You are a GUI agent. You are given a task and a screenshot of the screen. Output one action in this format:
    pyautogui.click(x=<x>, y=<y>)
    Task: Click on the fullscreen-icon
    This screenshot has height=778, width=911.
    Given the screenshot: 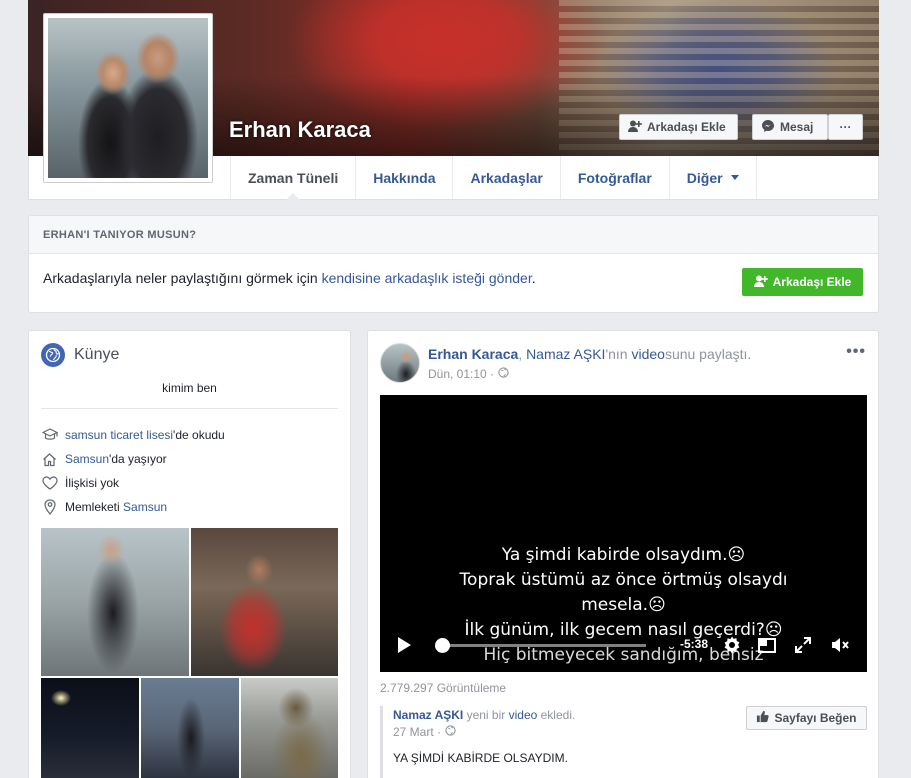 What is the action you would take?
    pyautogui.click(x=803, y=645)
    